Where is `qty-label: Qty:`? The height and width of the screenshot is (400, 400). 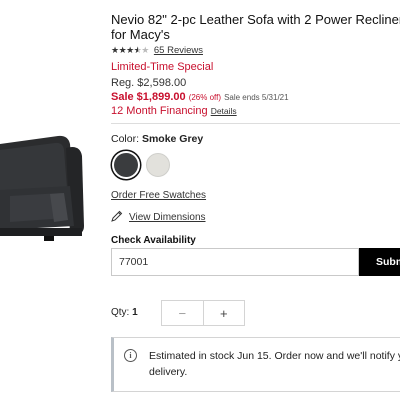 qty-label: Qty: is located at coordinates (120, 312).